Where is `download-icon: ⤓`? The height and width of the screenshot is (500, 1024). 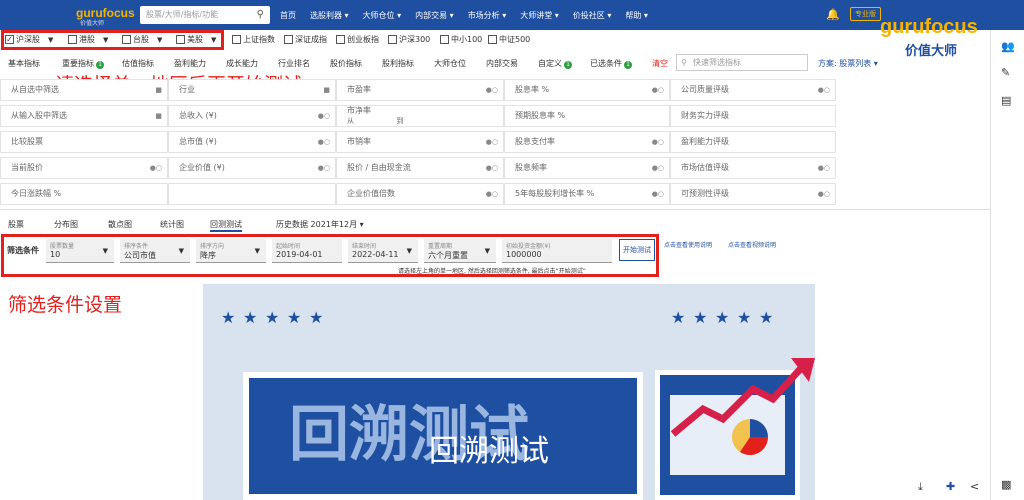 download-icon: ⤓ is located at coordinates (920, 487).